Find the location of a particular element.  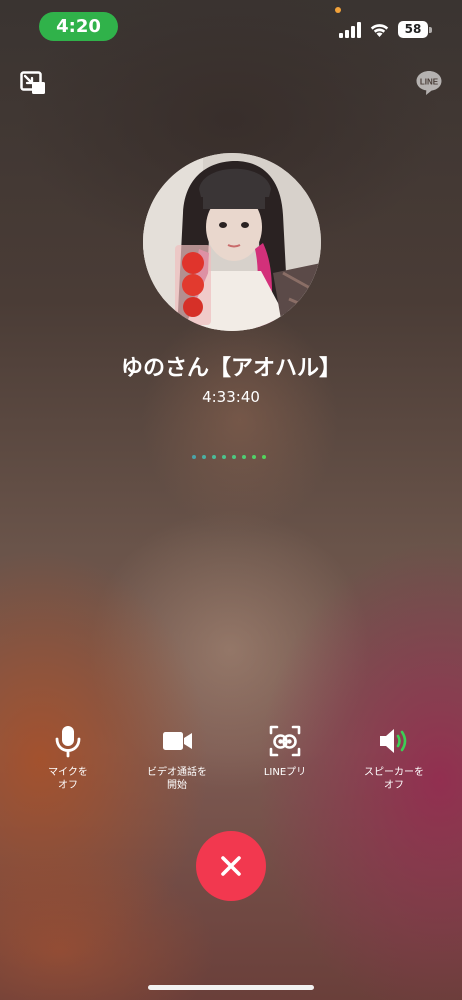

mute-mic-label: マイクを オフ is located at coordinates (68, 779).